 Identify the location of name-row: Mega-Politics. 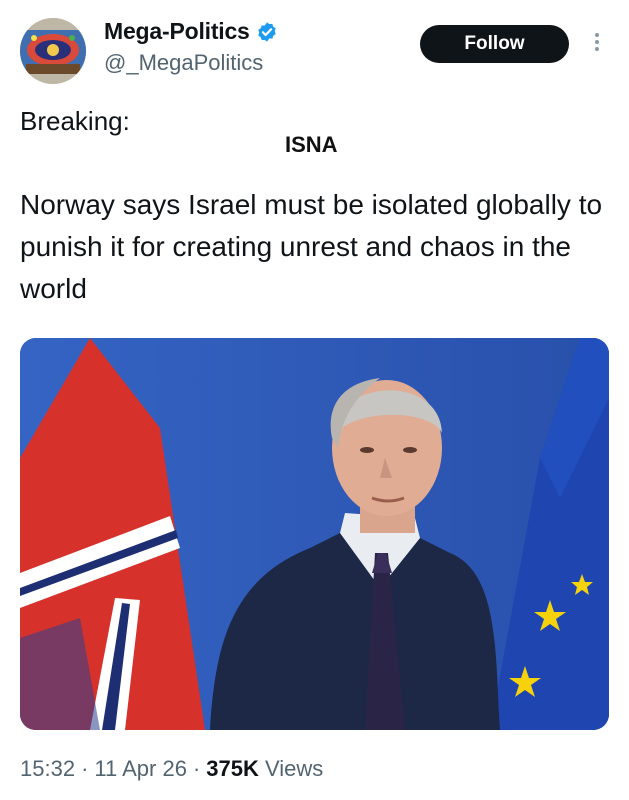
(191, 31).